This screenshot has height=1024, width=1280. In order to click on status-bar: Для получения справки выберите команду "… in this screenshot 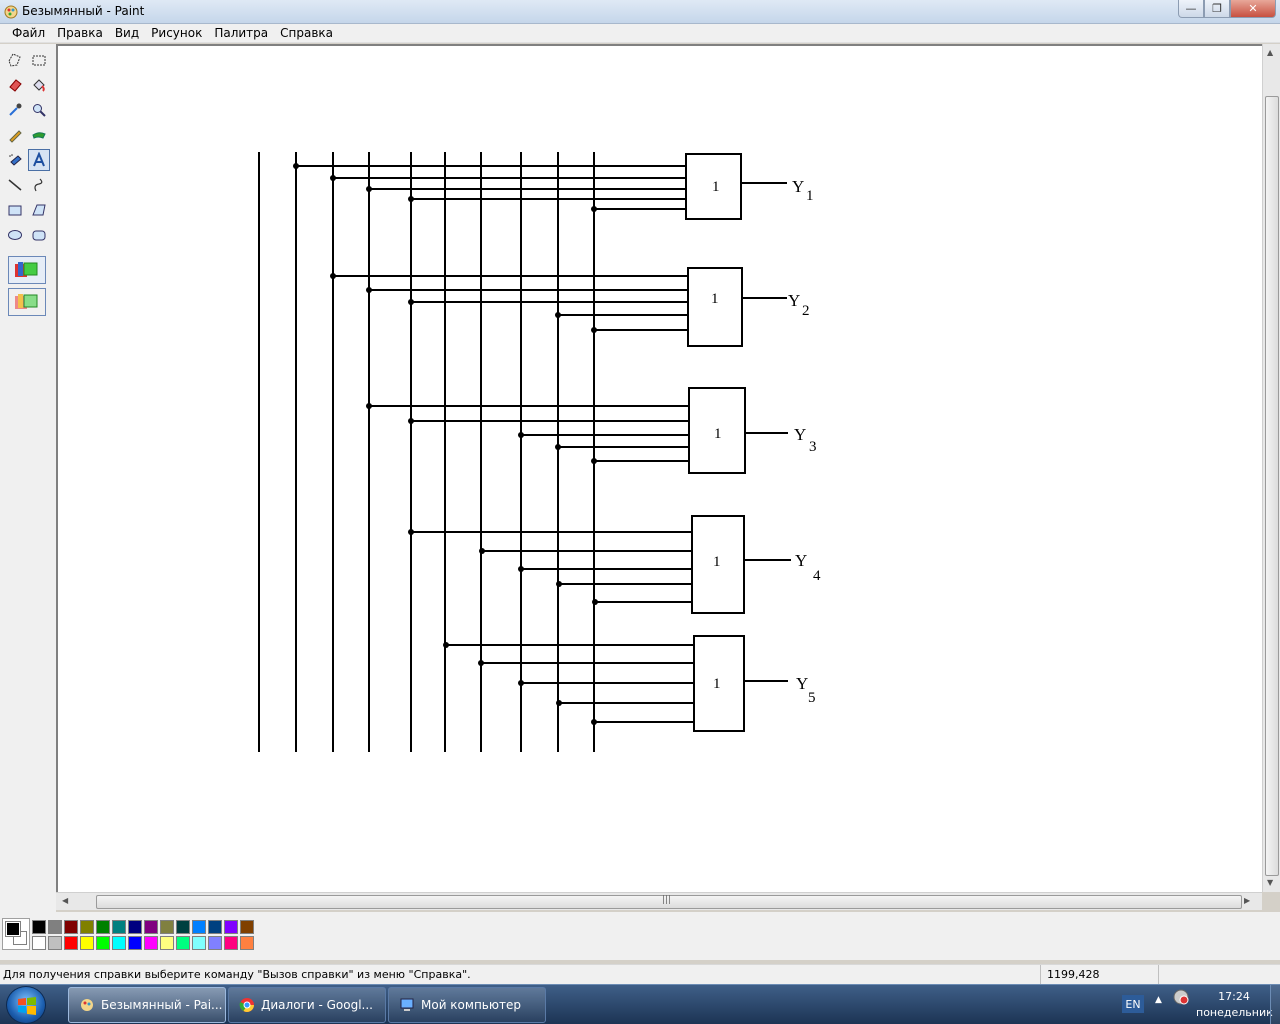, I will do `click(640, 974)`.